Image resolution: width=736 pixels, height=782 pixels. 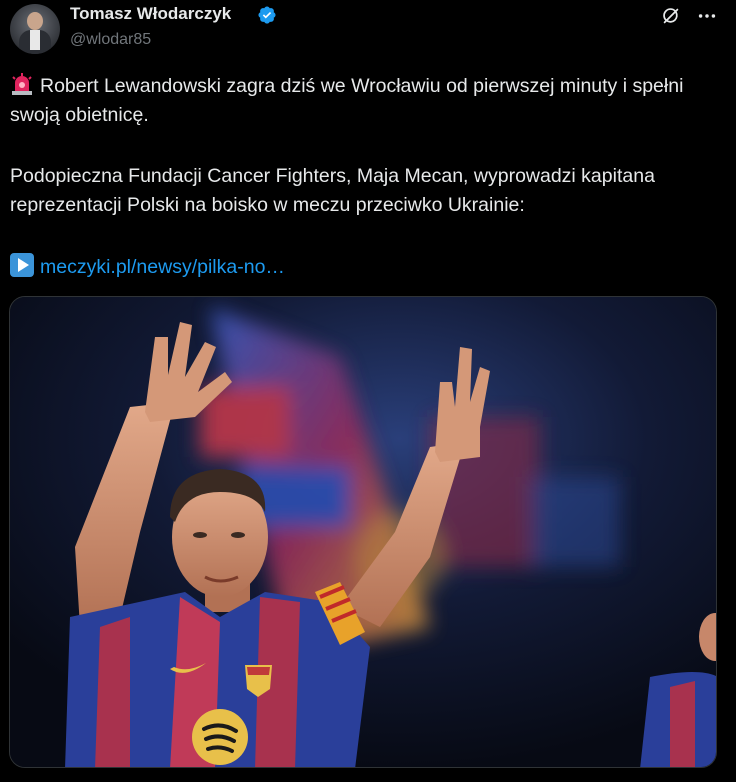 What do you see at coordinates (707, 16) in the screenshot?
I see `more-options-icon` at bounding box center [707, 16].